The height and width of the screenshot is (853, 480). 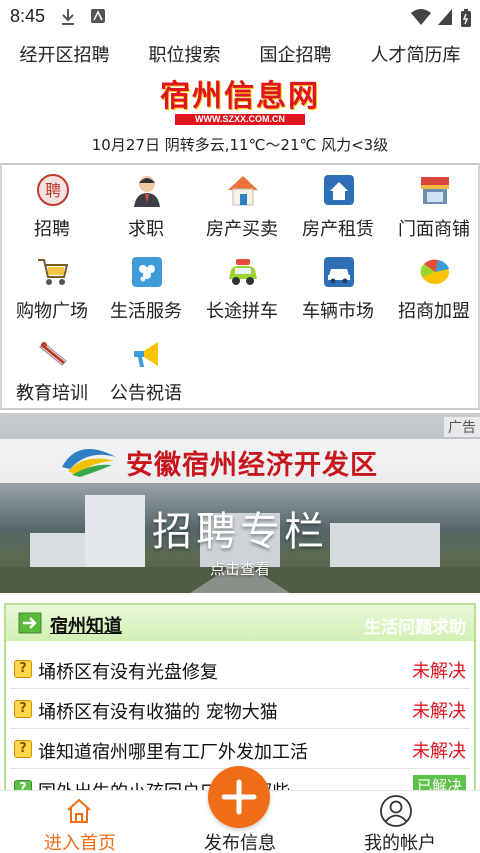 What do you see at coordinates (185, 54) in the screenshot?
I see `nav-position-search: 职位搜索` at bounding box center [185, 54].